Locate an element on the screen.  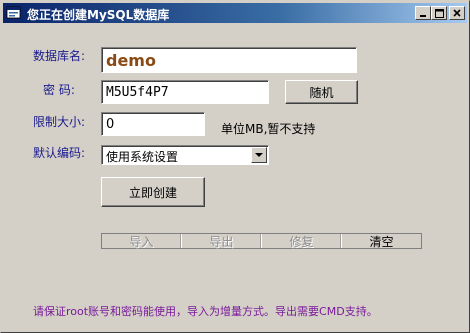
size-limit-note: 单位MB,暂不支持 is located at coordinates (268, 129).